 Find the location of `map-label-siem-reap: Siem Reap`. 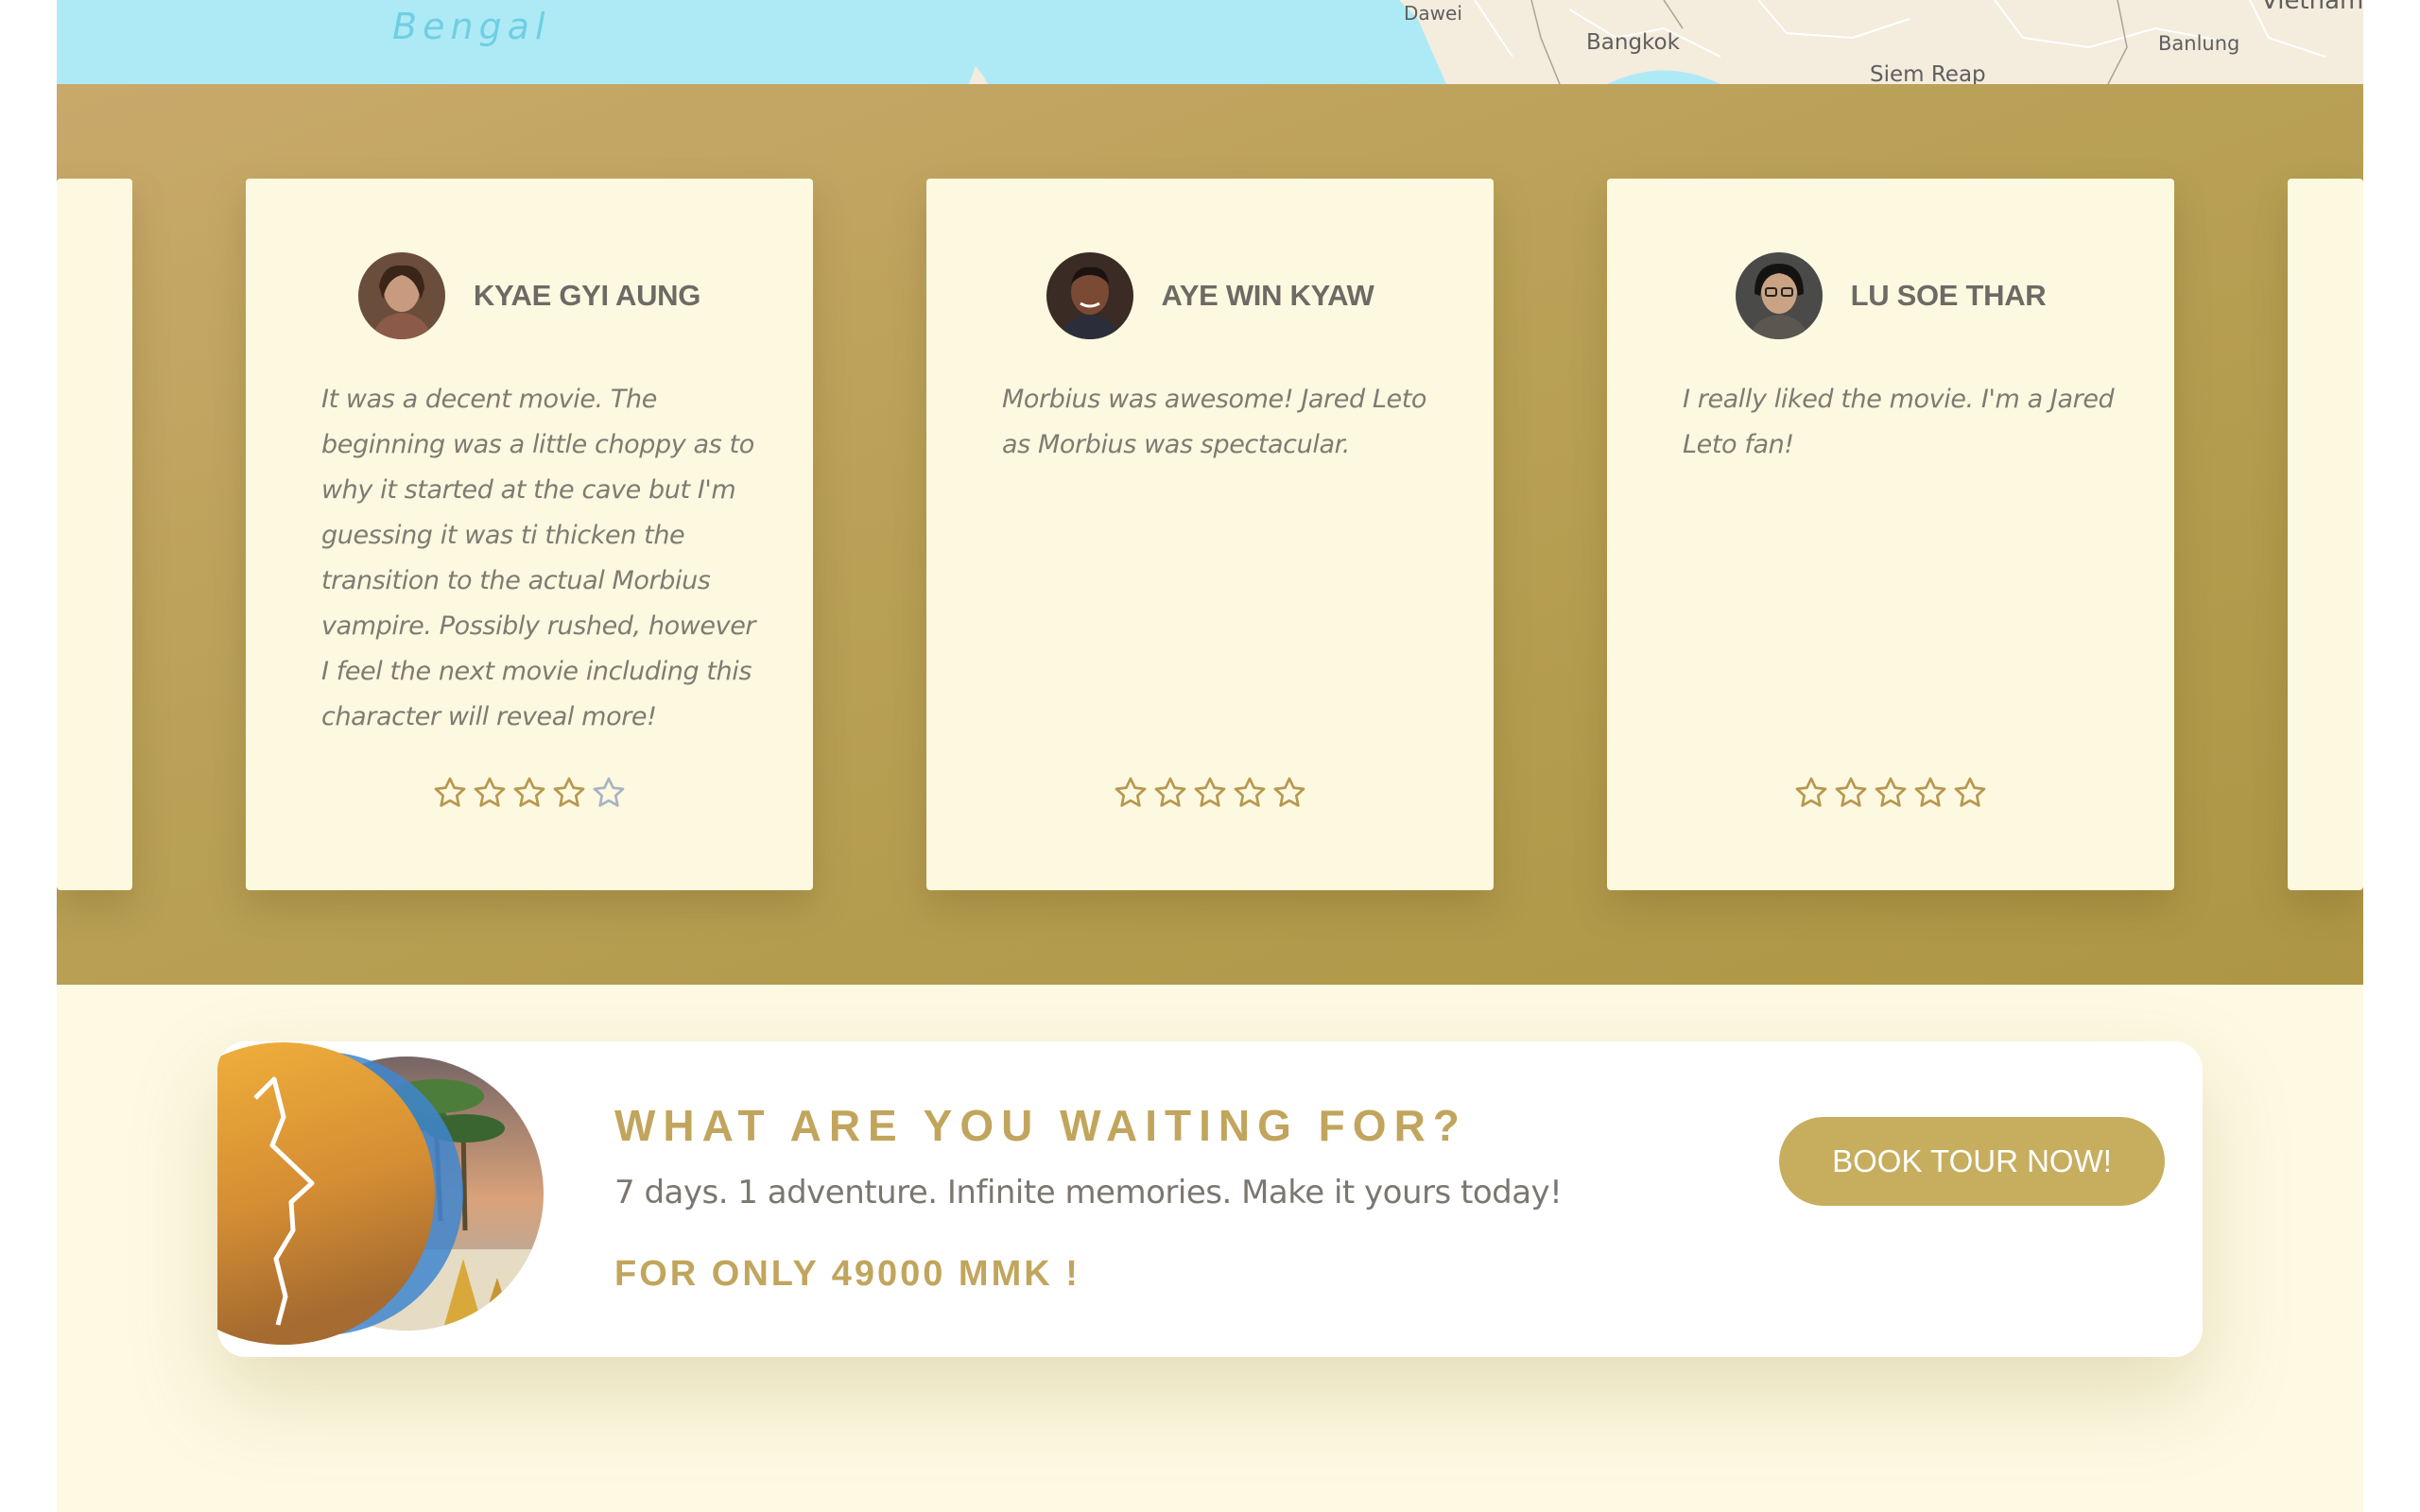

map-label-siem-reap: Siem Reap is located at coordinates (1928, 73).